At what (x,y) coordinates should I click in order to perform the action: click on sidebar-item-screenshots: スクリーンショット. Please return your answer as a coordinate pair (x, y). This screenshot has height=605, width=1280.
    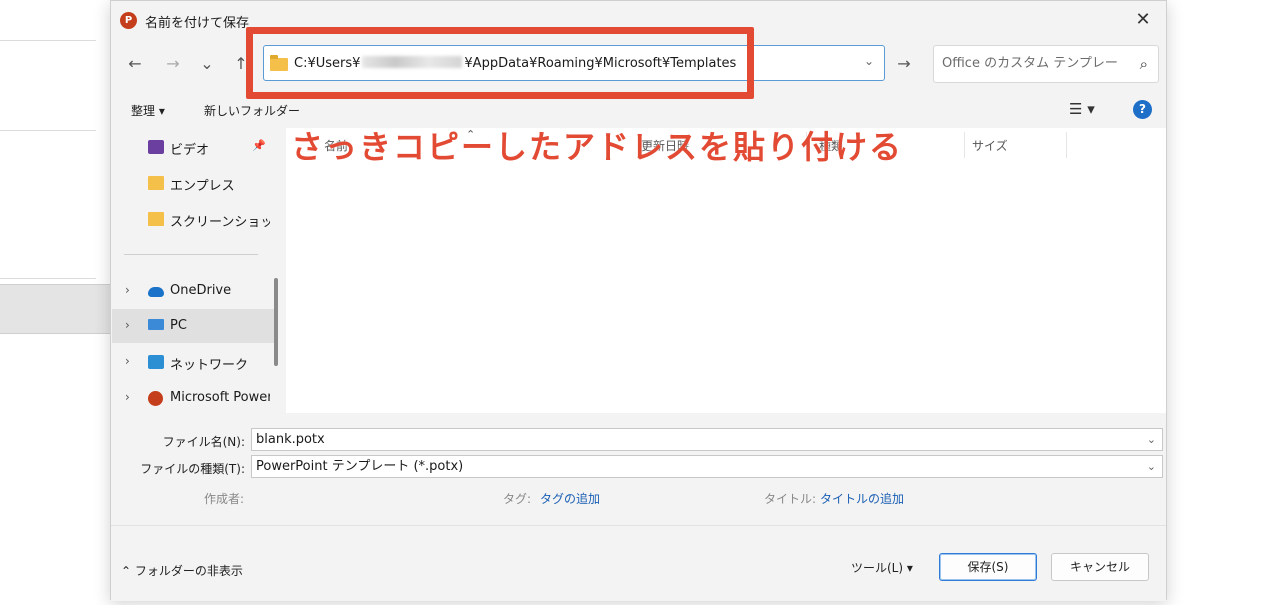
    Looking at the image, I should click on (194, 219).